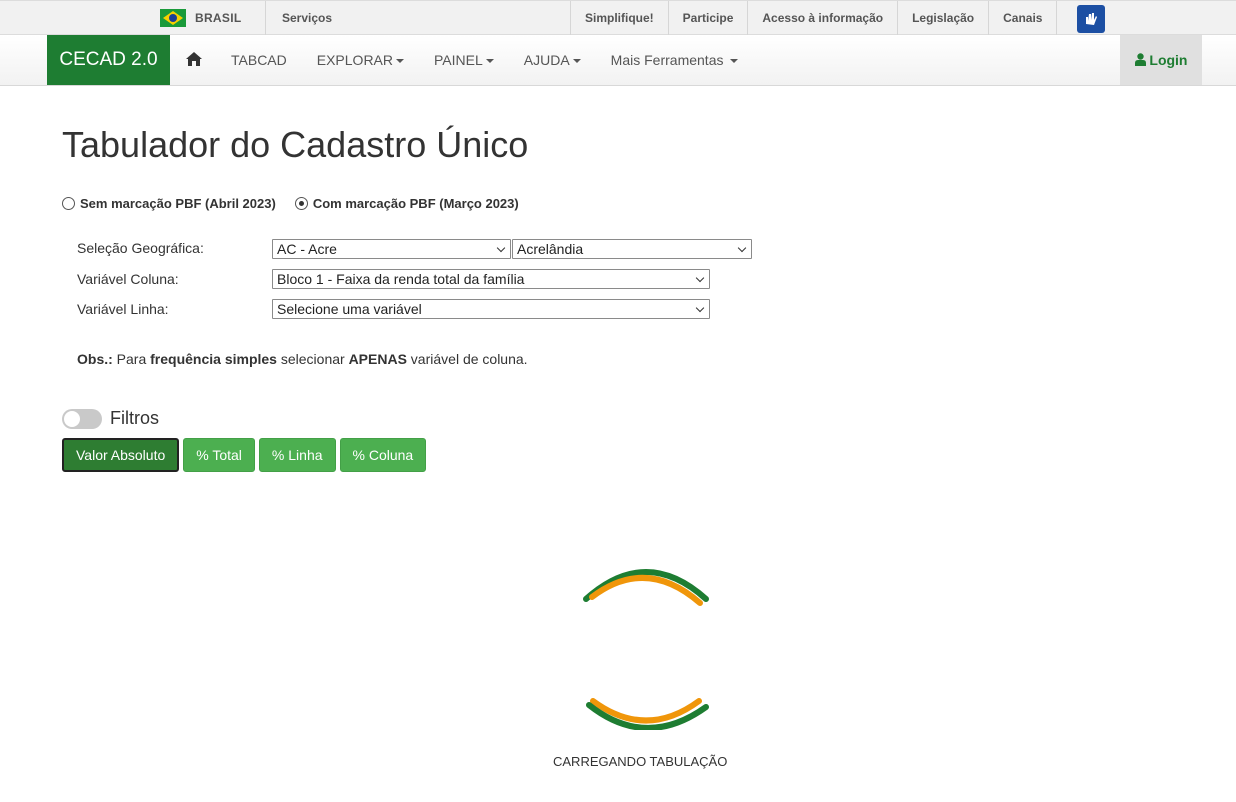 Image resolution: width=1236 pixels, height=802 pixels. I want to click on obs-bold-1: frequência simples, so click(213, 359).